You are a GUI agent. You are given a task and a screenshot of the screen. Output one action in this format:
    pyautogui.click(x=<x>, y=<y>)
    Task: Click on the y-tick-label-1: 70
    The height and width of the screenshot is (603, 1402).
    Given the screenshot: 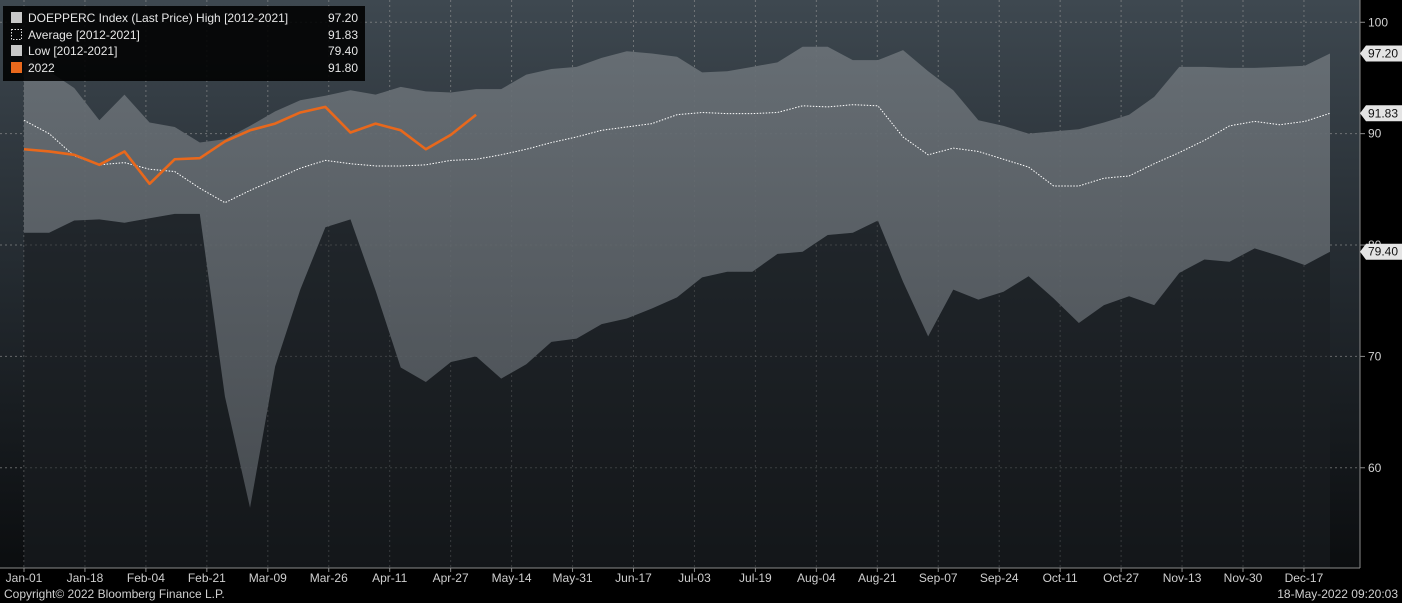 What is the action you would take?
    pyautogui.click(x=1375, y=356)
    